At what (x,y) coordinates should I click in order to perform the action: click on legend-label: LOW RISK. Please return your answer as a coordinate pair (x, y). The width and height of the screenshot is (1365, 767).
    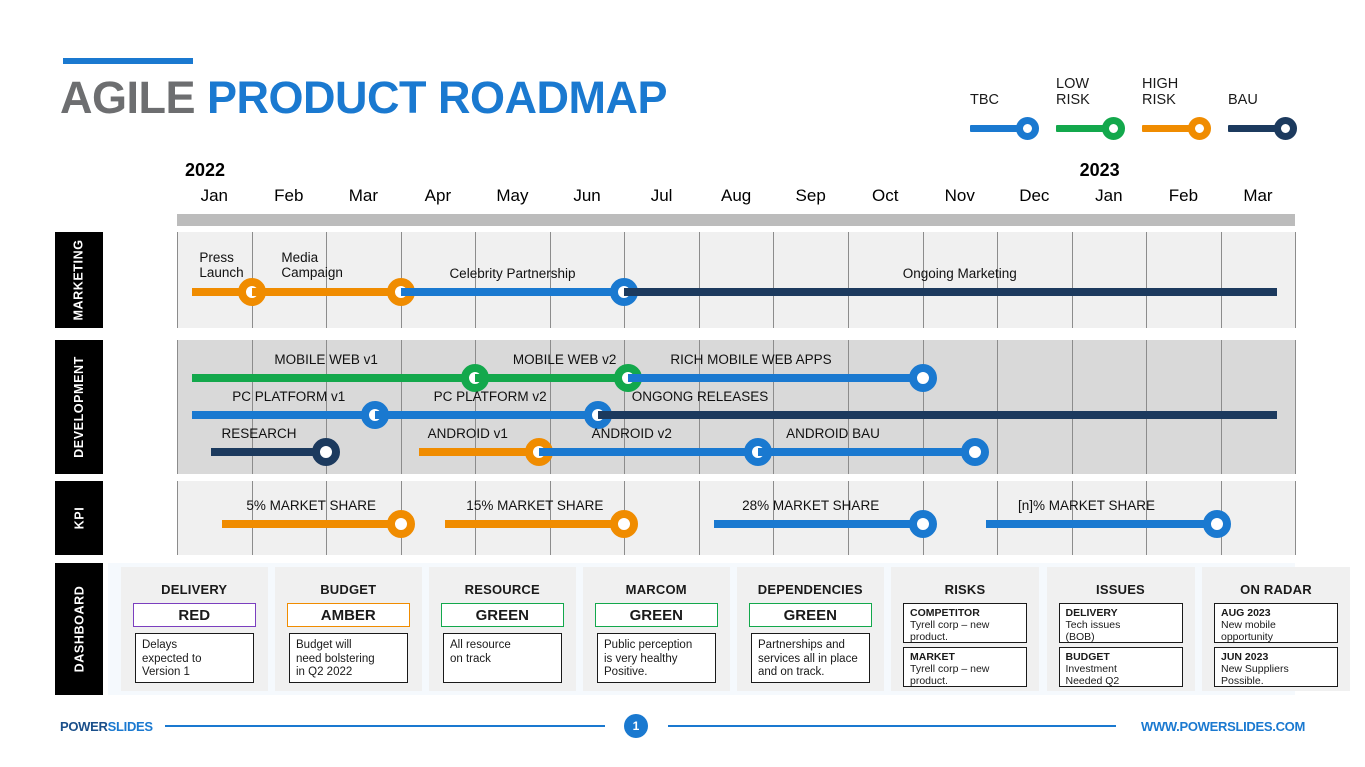
    Looking at the image, I should click on (1073, 92).